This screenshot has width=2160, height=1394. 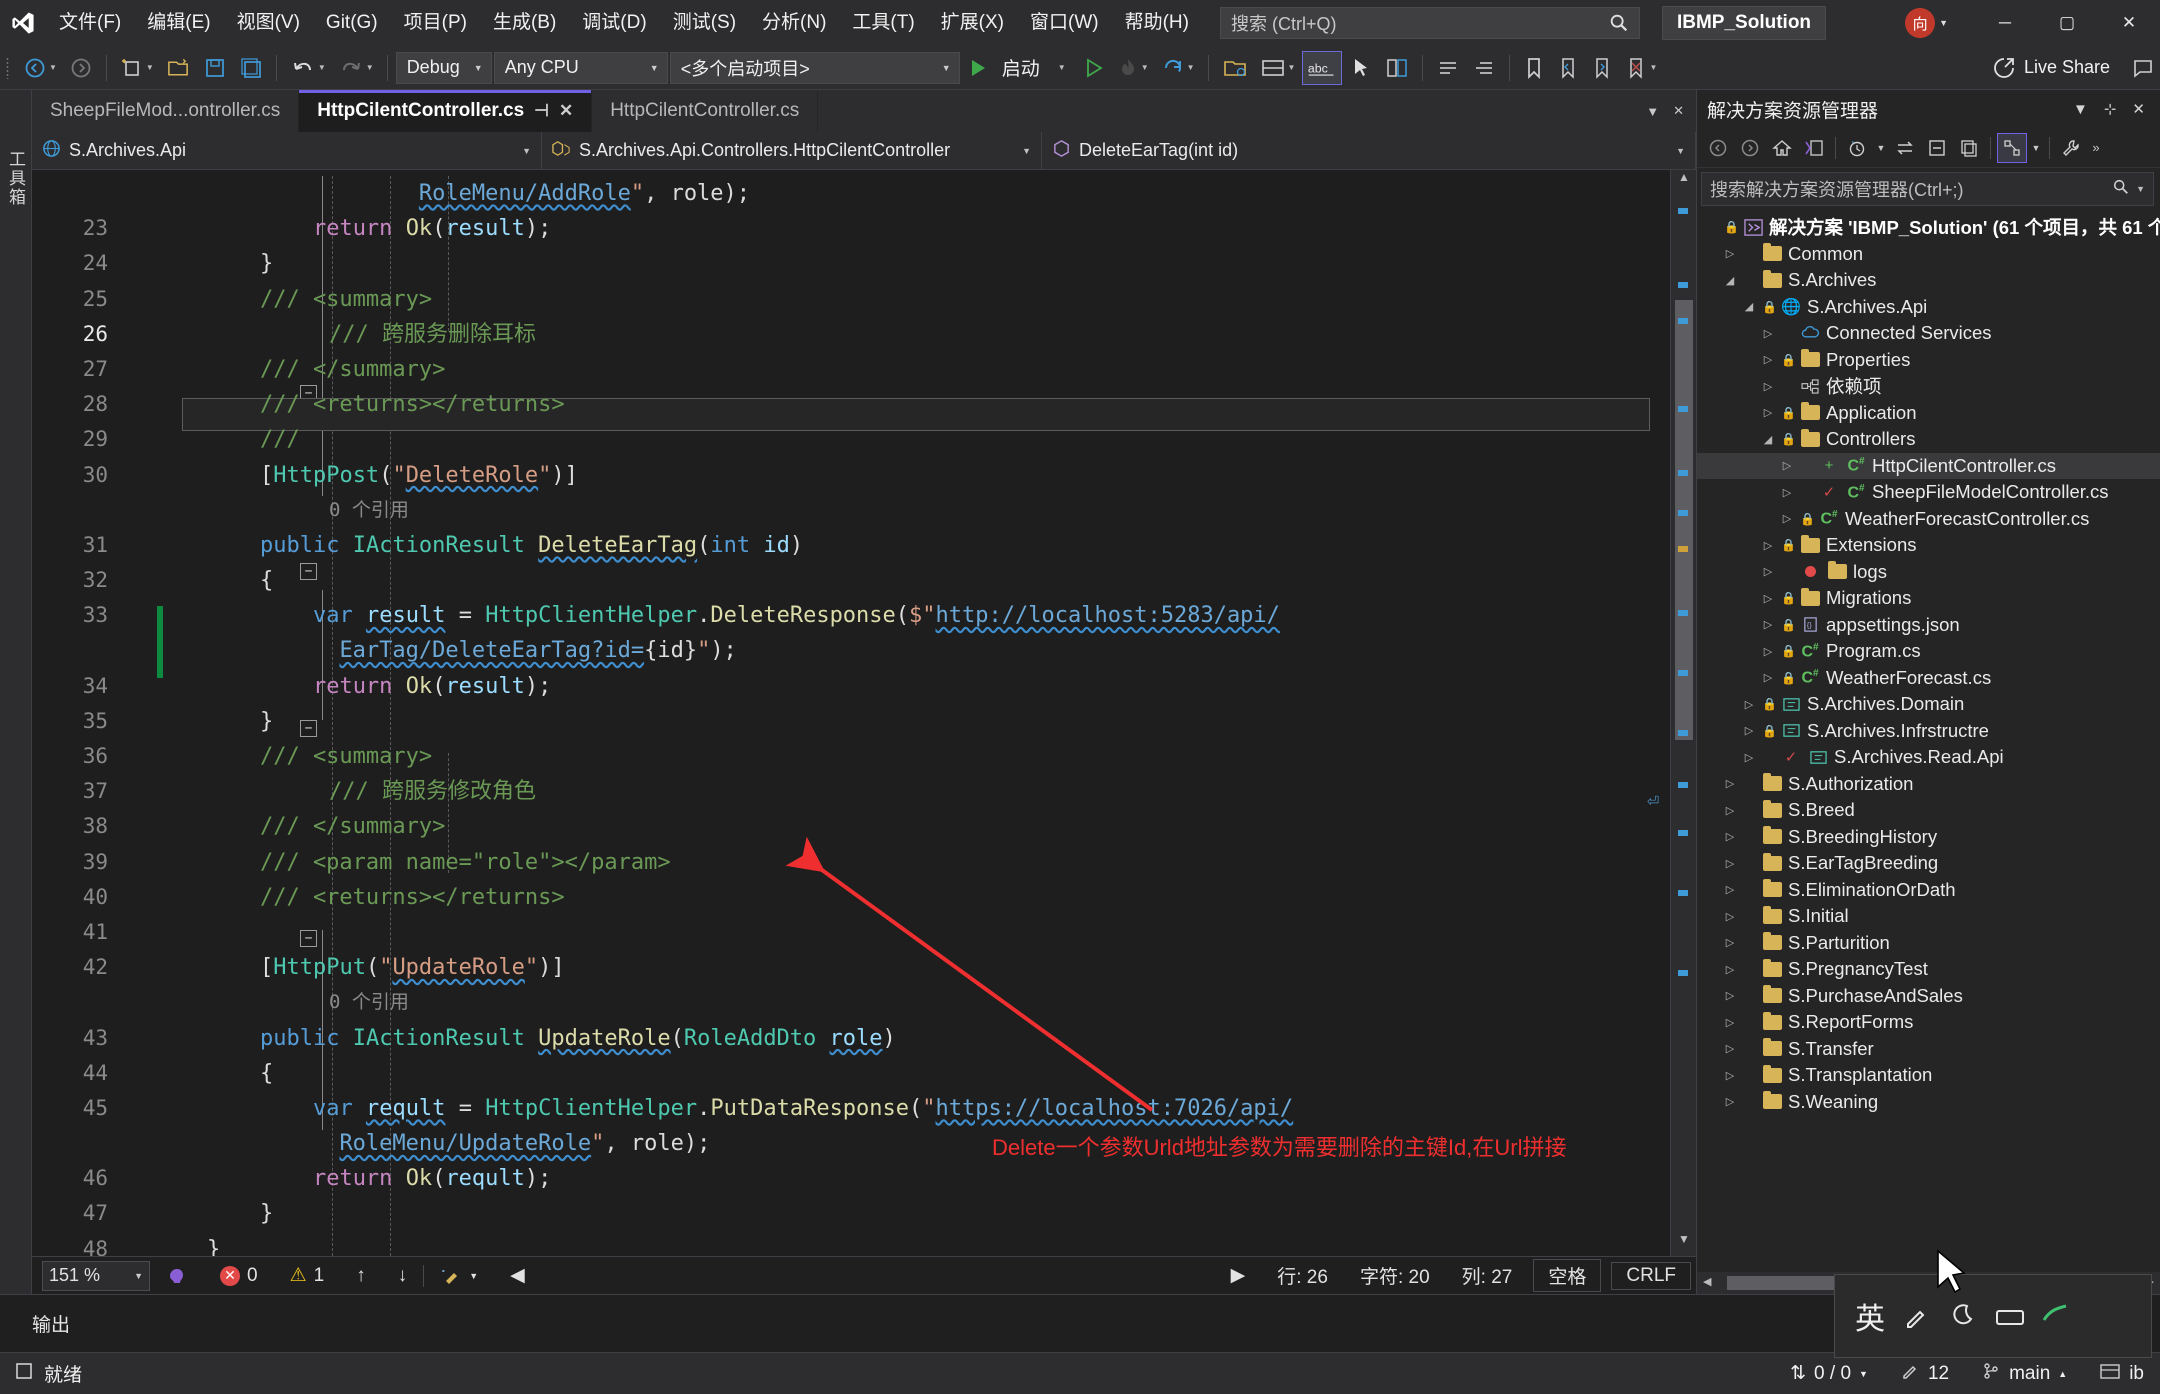 I want to click on code-line: 24 }, so click(x=851, y=263).